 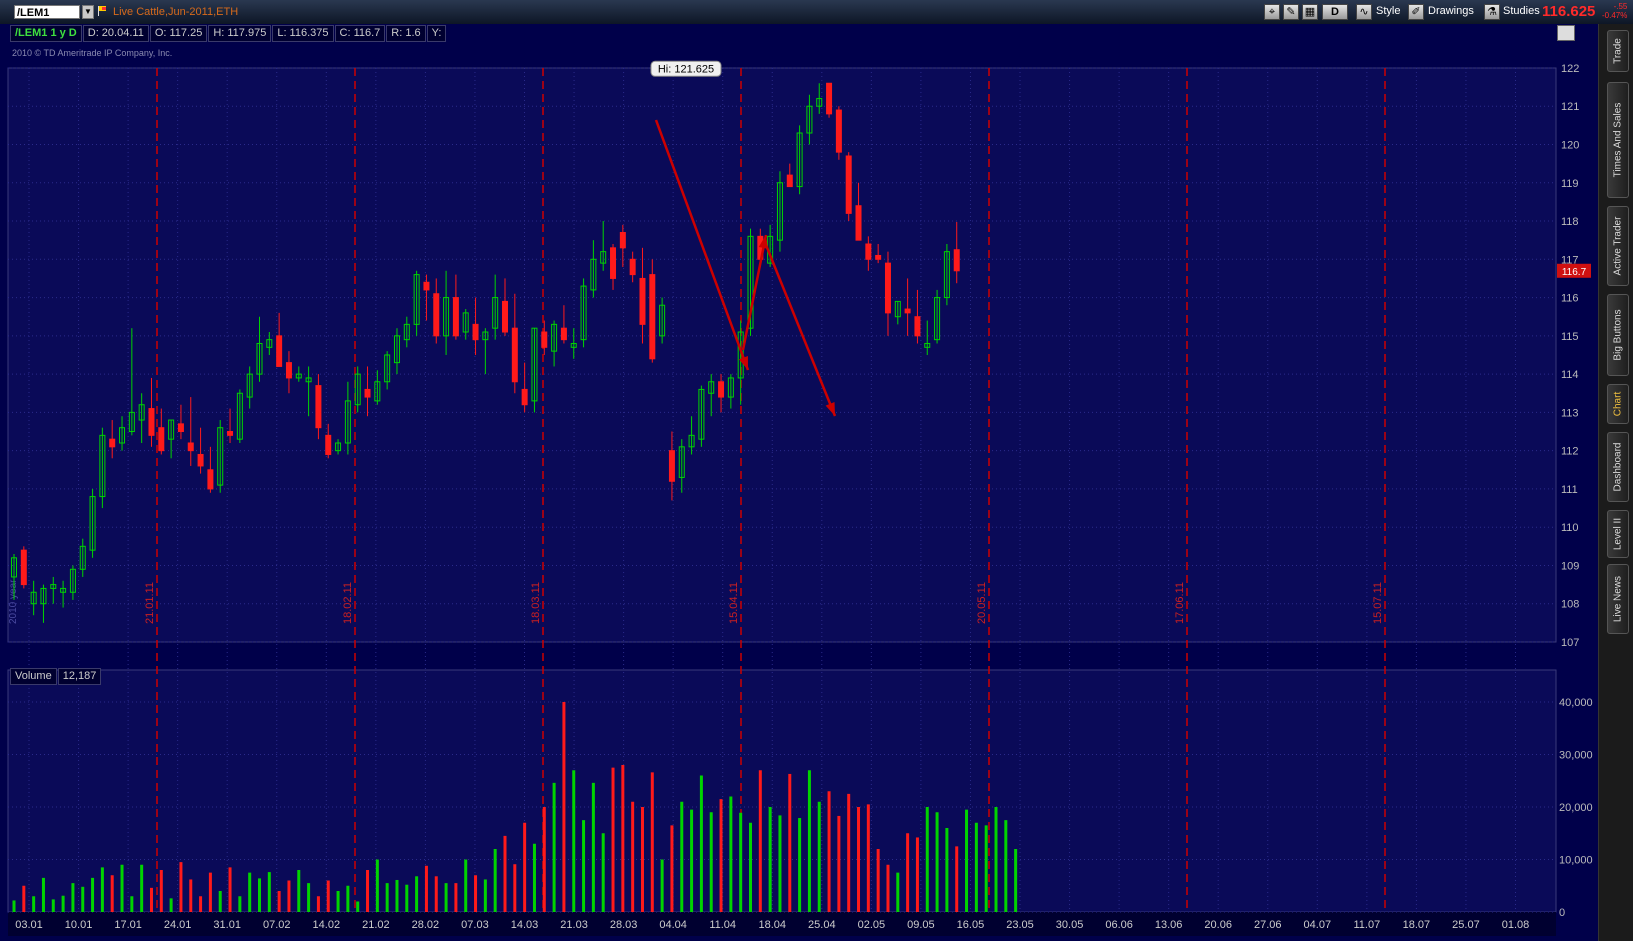 I want to click on time-tick-label: 11.04, so click(x=722, y=925).